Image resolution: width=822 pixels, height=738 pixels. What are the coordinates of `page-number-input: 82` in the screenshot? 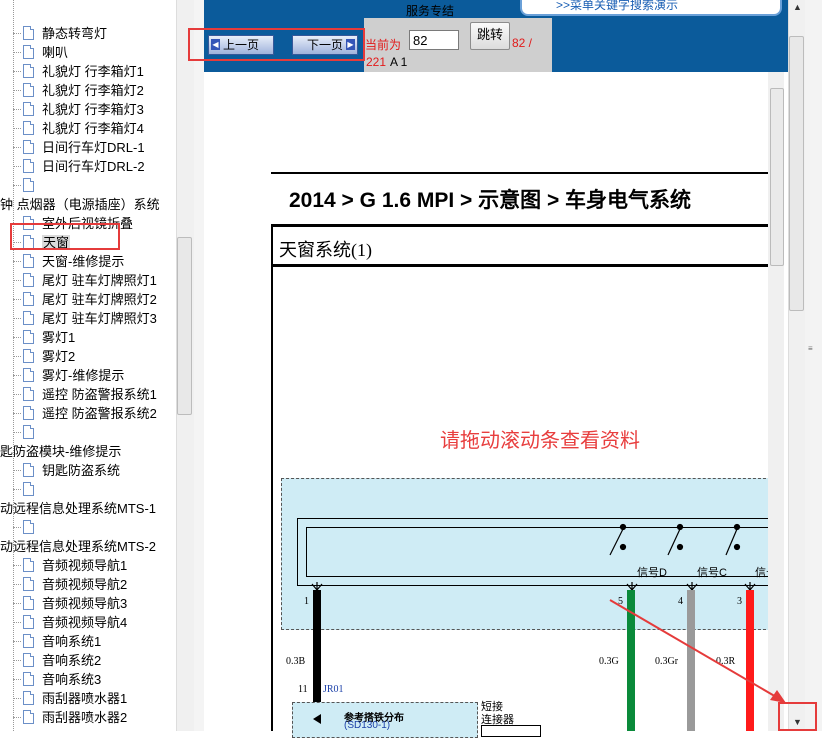 It's located at (434, 40).